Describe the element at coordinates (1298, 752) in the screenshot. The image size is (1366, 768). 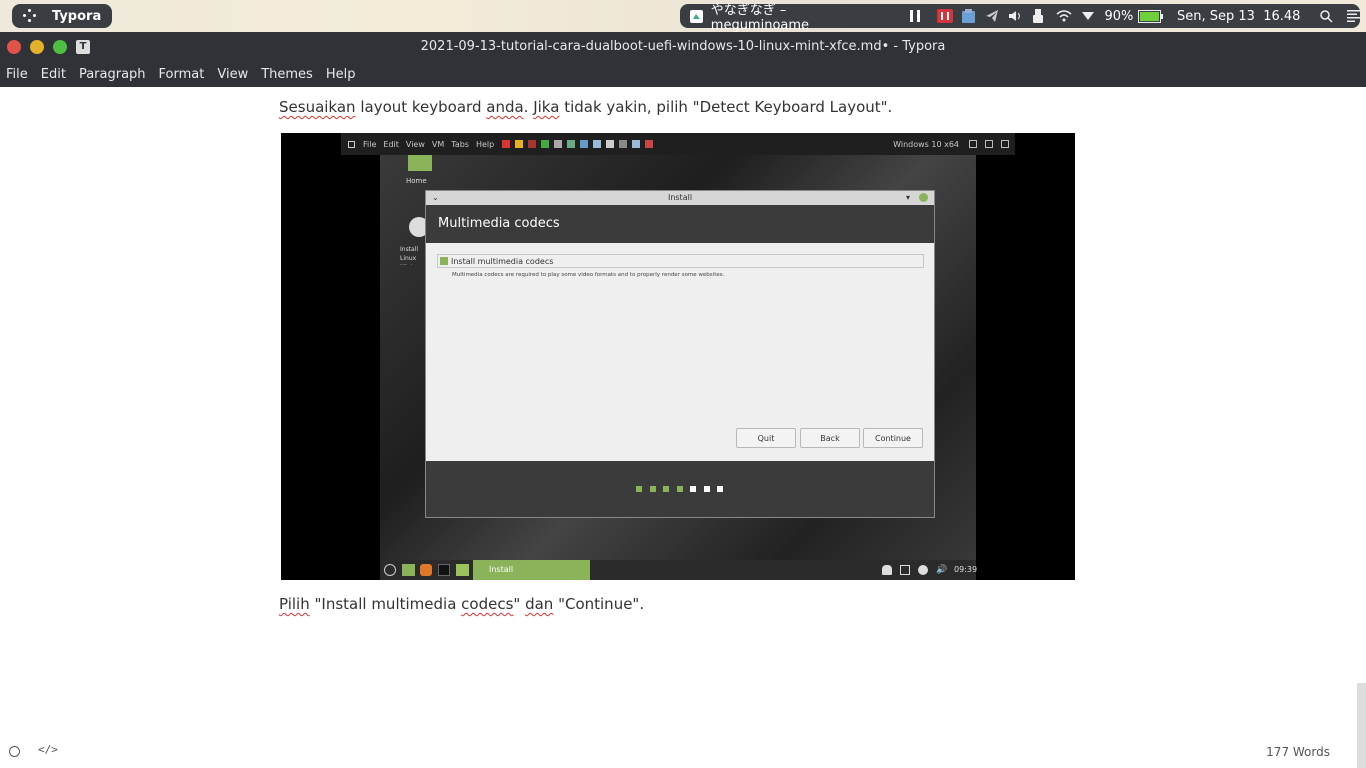
I see `word-count: 177 Words` at that location.